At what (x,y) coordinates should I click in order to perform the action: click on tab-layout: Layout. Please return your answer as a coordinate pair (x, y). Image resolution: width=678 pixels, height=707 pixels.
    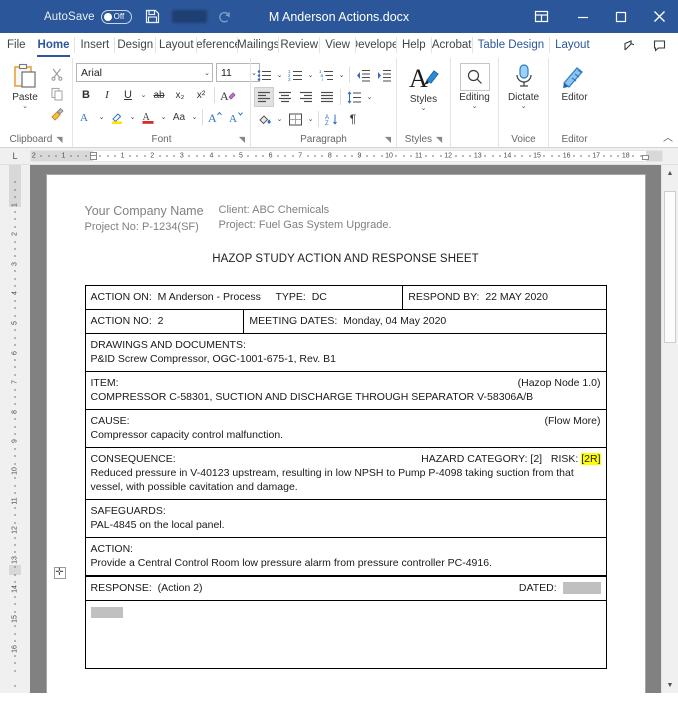
    Looking at the image, I should click on (176, 45).